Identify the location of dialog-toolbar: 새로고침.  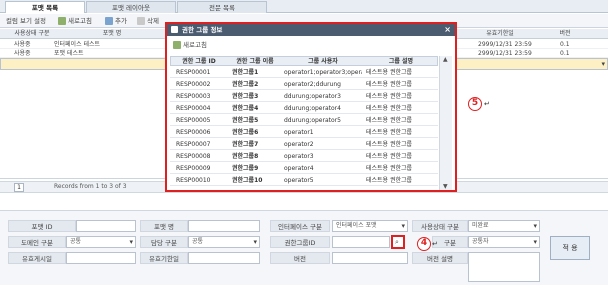
(311, 46).